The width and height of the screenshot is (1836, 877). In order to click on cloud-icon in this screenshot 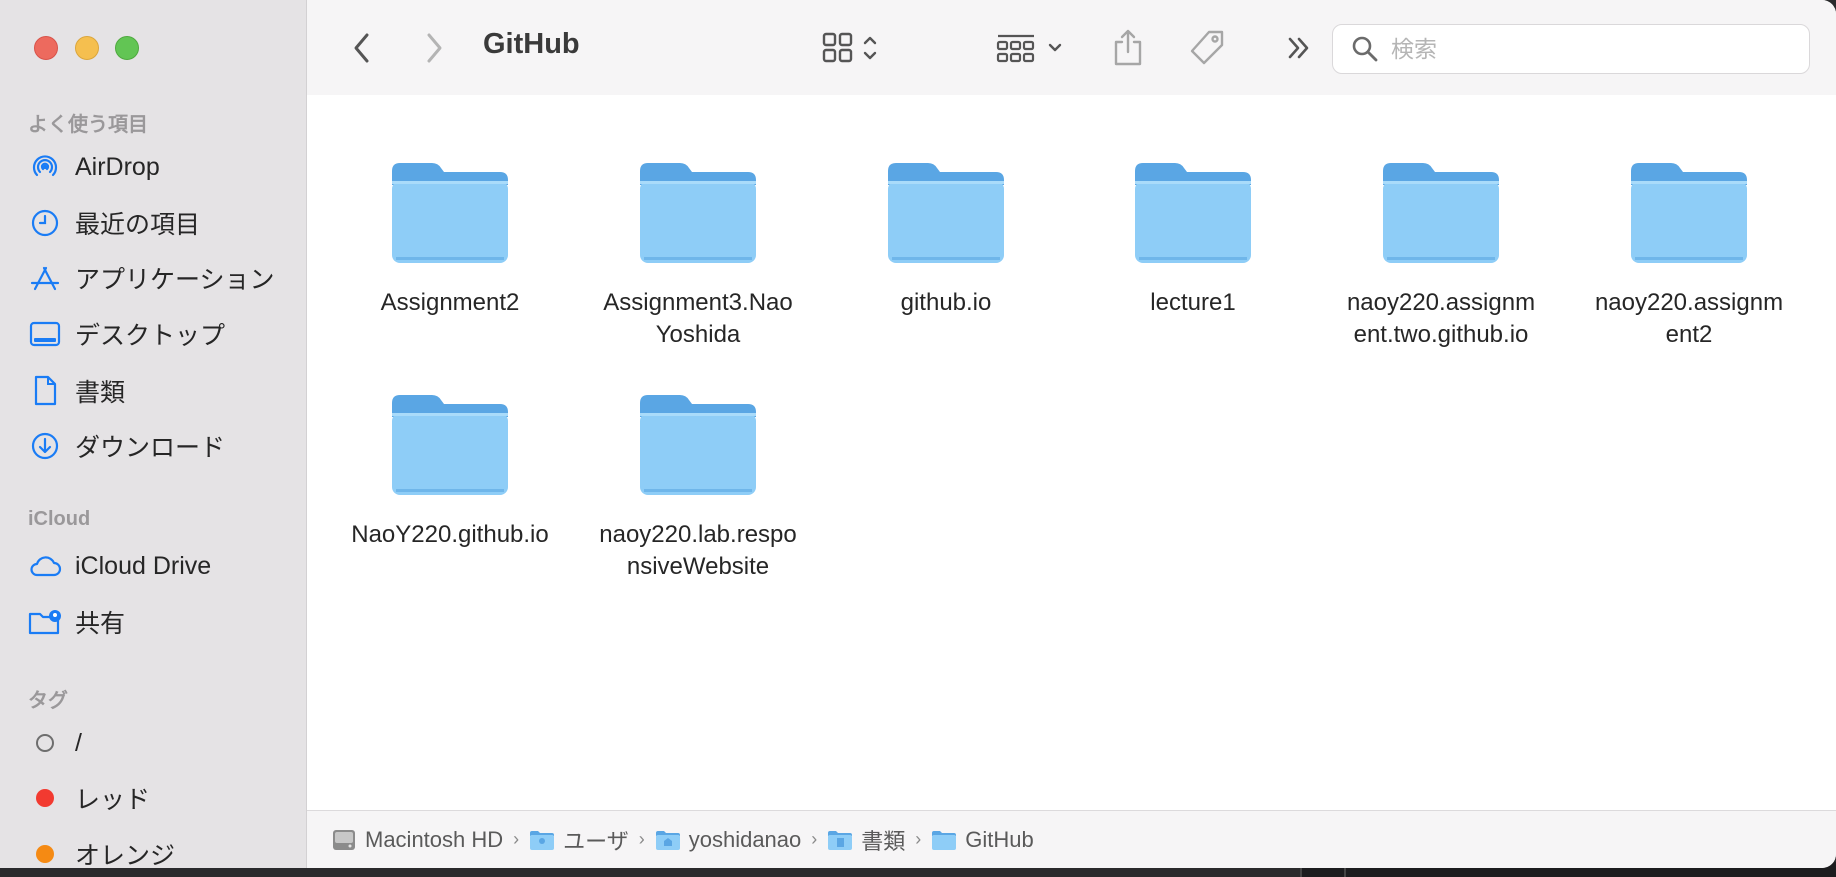, I will do `click(45, 566)`.